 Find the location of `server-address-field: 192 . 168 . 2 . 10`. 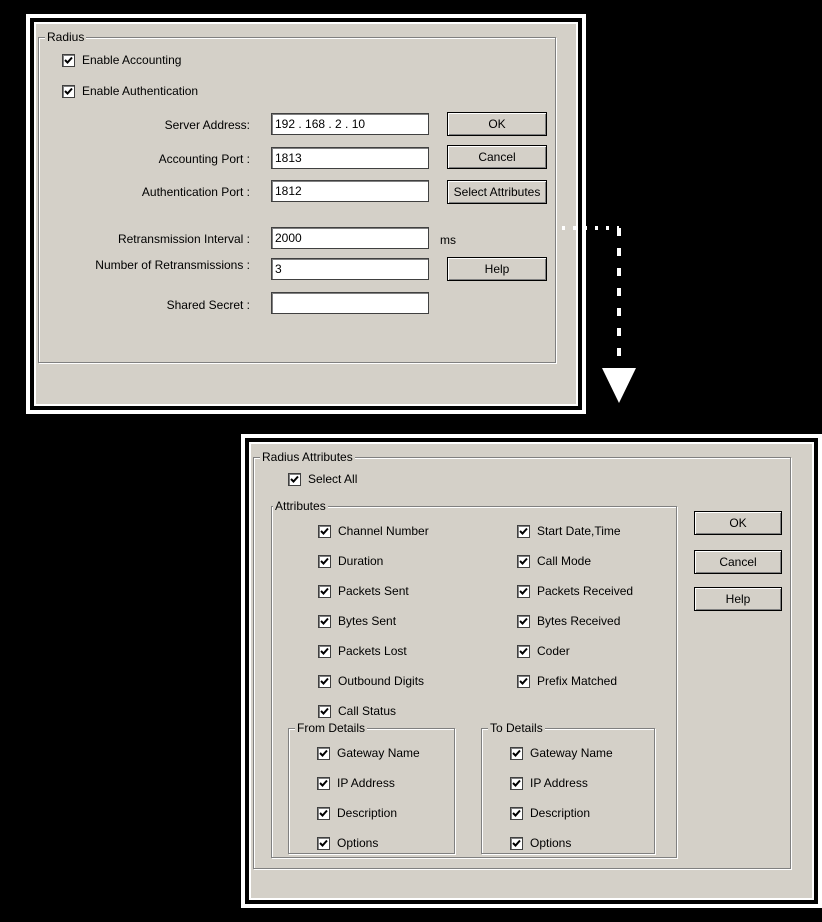

server-address-field: 192 . 168 . 2 . 10 is located at coordinates (350, 124).